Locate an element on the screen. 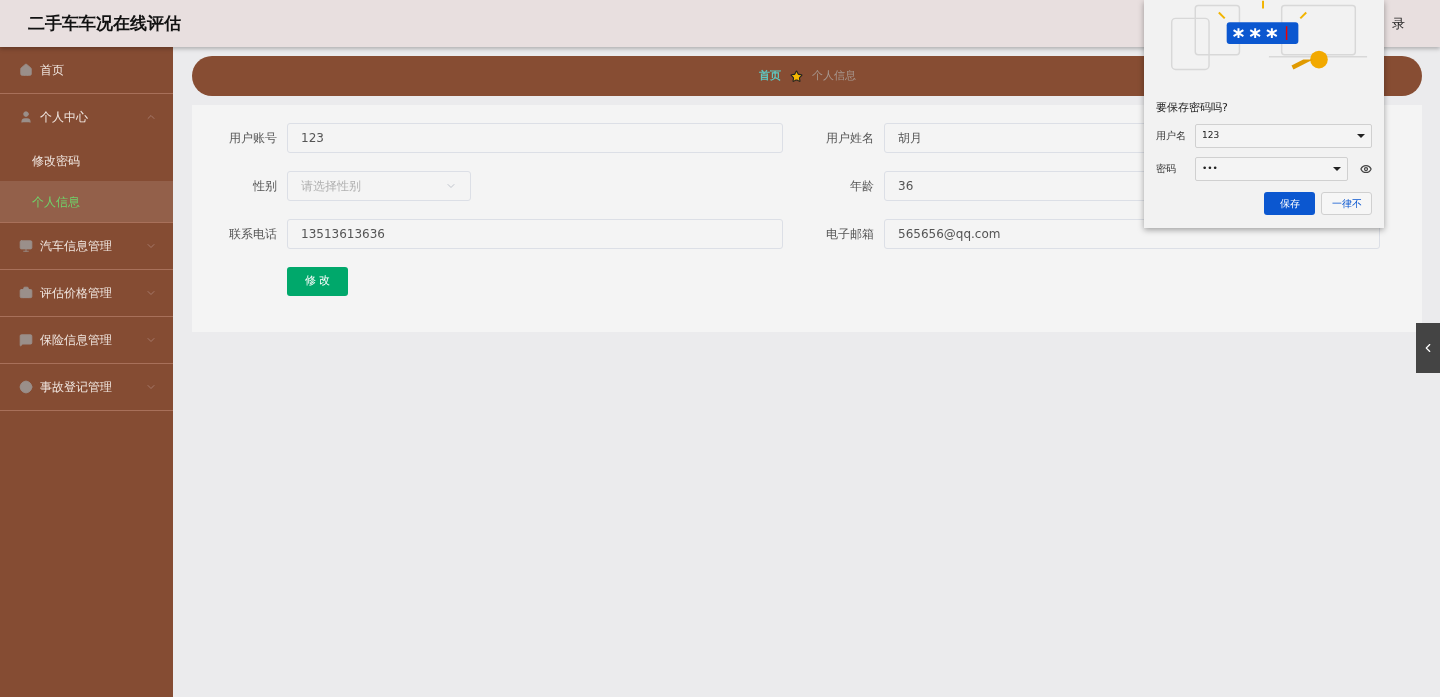  field-label: 用户姓名 is located at coordinates (849, 138).